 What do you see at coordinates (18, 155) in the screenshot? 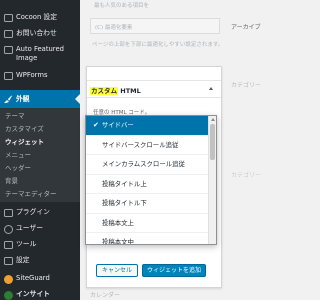
I see `submenu-item-menus: メニュー` at bounding box center [18, 155].